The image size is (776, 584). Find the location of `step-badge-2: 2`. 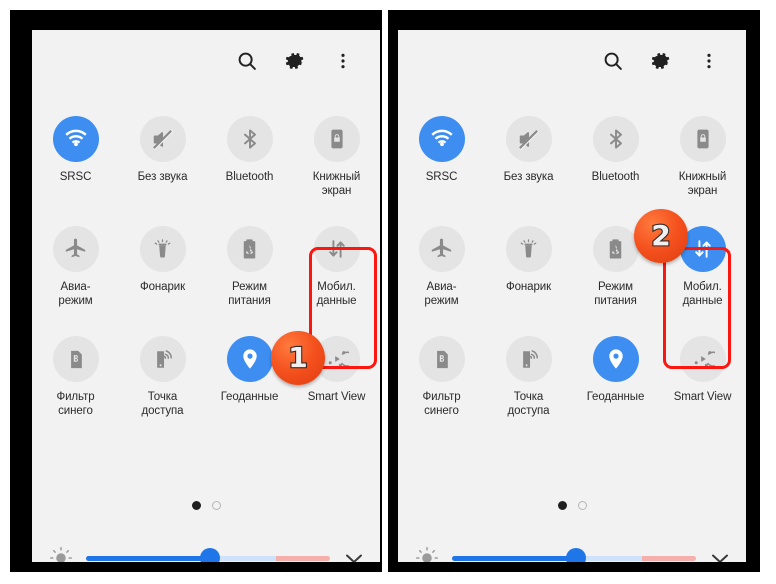

step-badge-2: 2 is located at coordinates (661, 236).